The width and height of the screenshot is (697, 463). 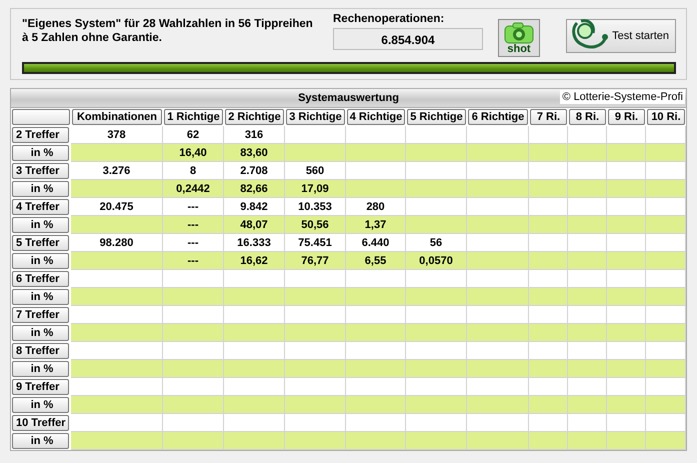 What do you see at coordinates (40, 423) in the screenshot?
I see `row-header: 10 Treffer` at bounding box center [40, 423].